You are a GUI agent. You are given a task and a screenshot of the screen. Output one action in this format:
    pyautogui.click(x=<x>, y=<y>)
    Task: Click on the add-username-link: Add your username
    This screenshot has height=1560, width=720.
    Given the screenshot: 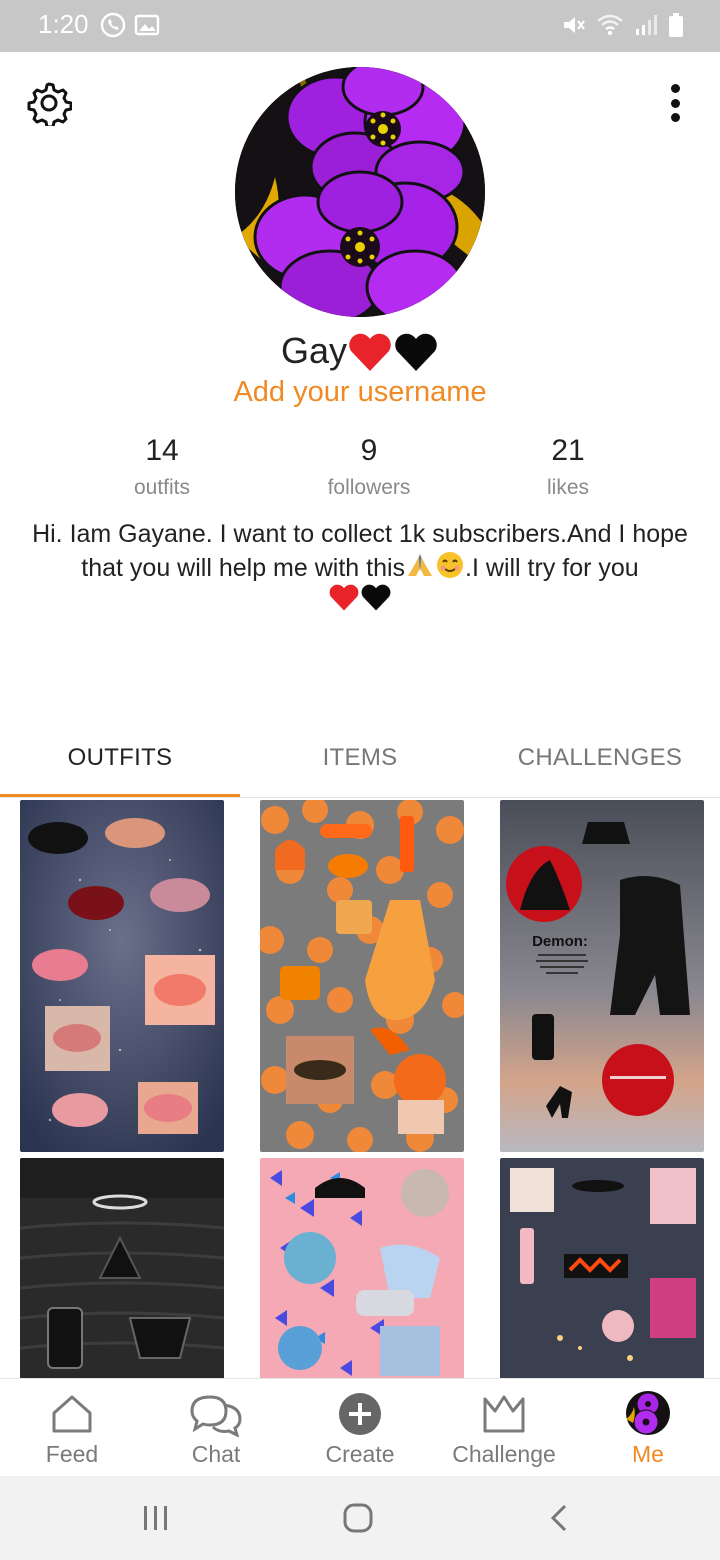 What is the action you would take?
    pyautogui.click(x=360, y=392)
    